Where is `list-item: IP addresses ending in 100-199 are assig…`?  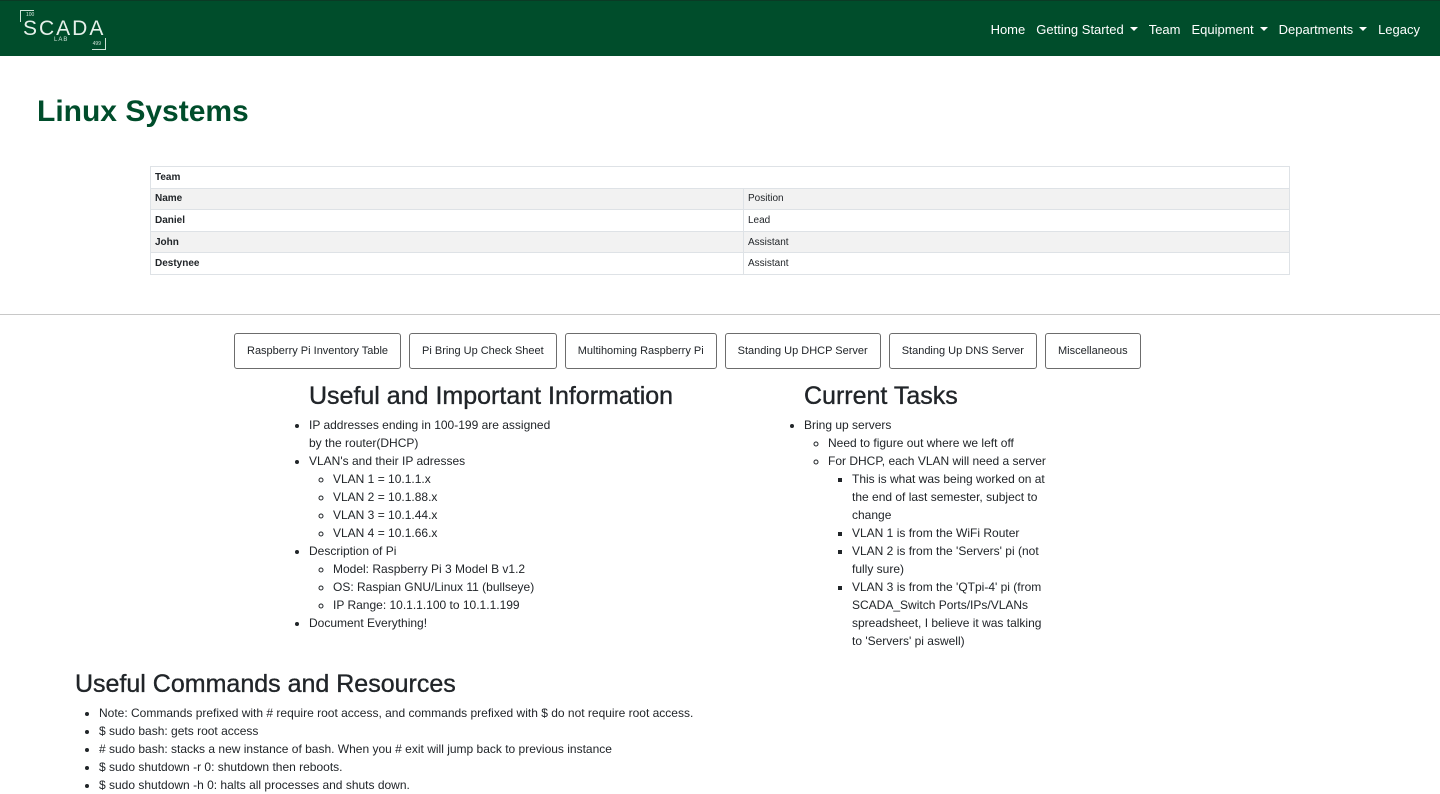
list-item: IP addresses ending in 100-199 are assig… is located at coordinates (497, 434).